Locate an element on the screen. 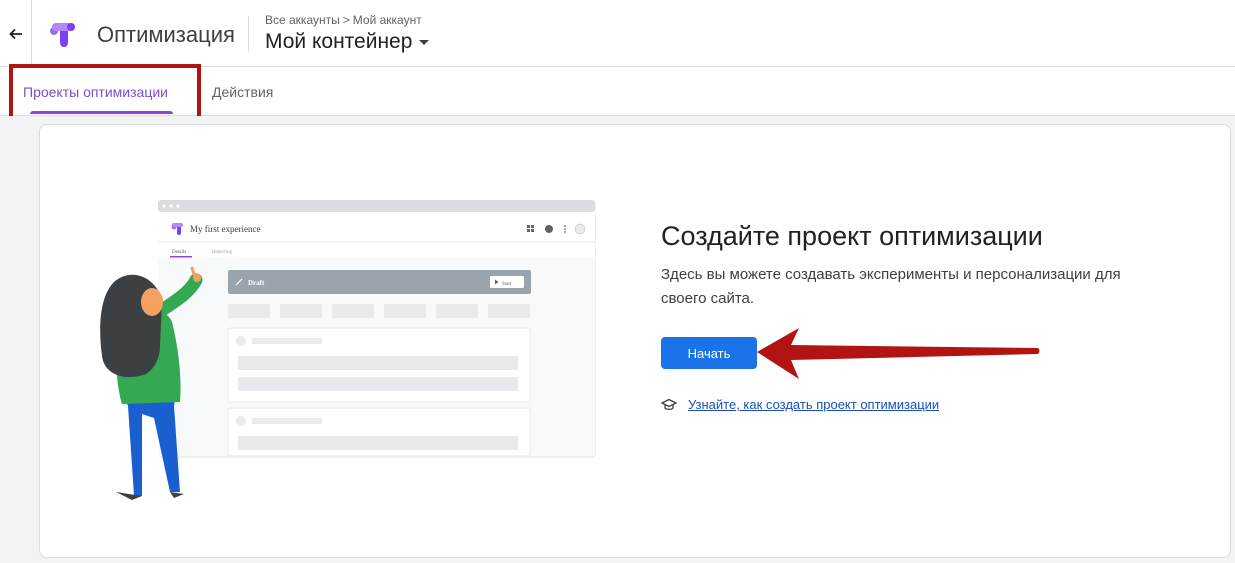 The height and width of the screenshot is (563, 1235). tab-activity: Действия is located at coordinates (242, 91).